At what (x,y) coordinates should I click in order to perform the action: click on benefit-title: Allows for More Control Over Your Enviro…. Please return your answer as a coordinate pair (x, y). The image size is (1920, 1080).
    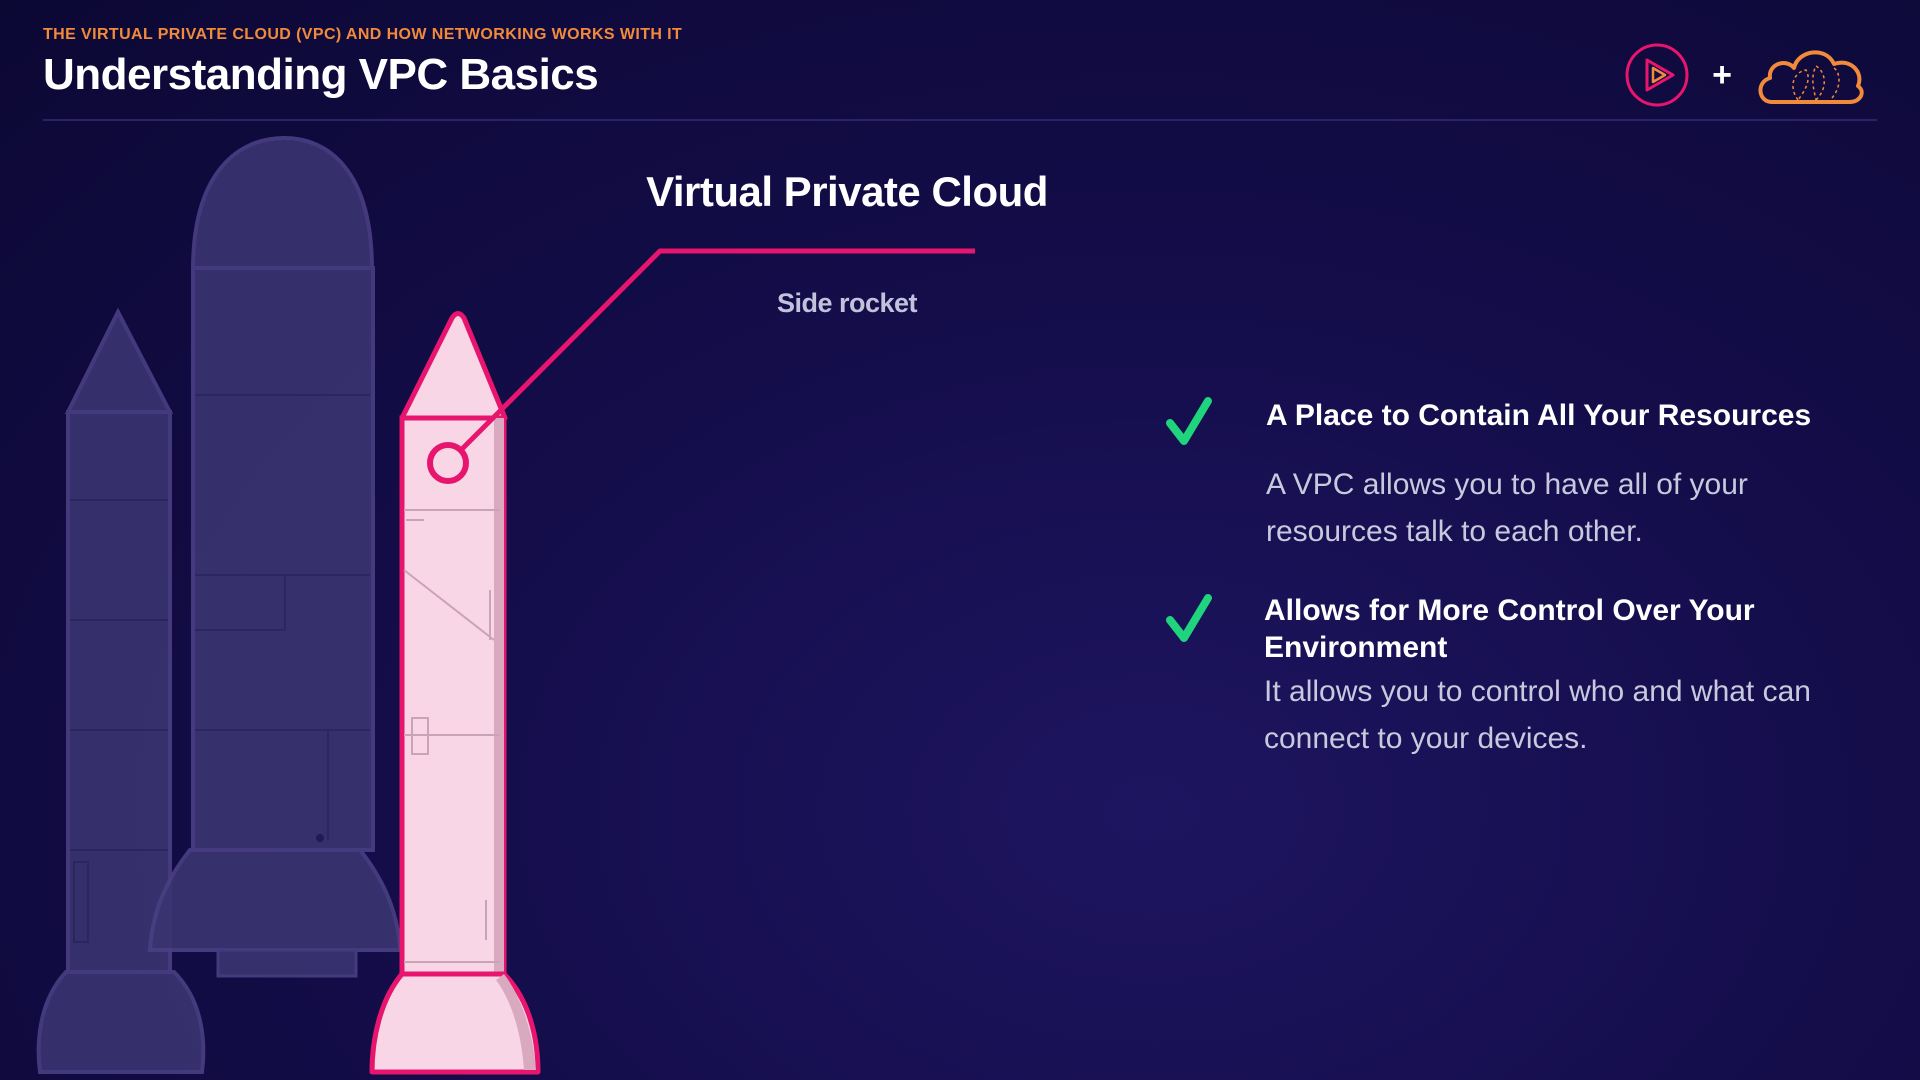
    Looking at the image, I should click on (1509, 629).